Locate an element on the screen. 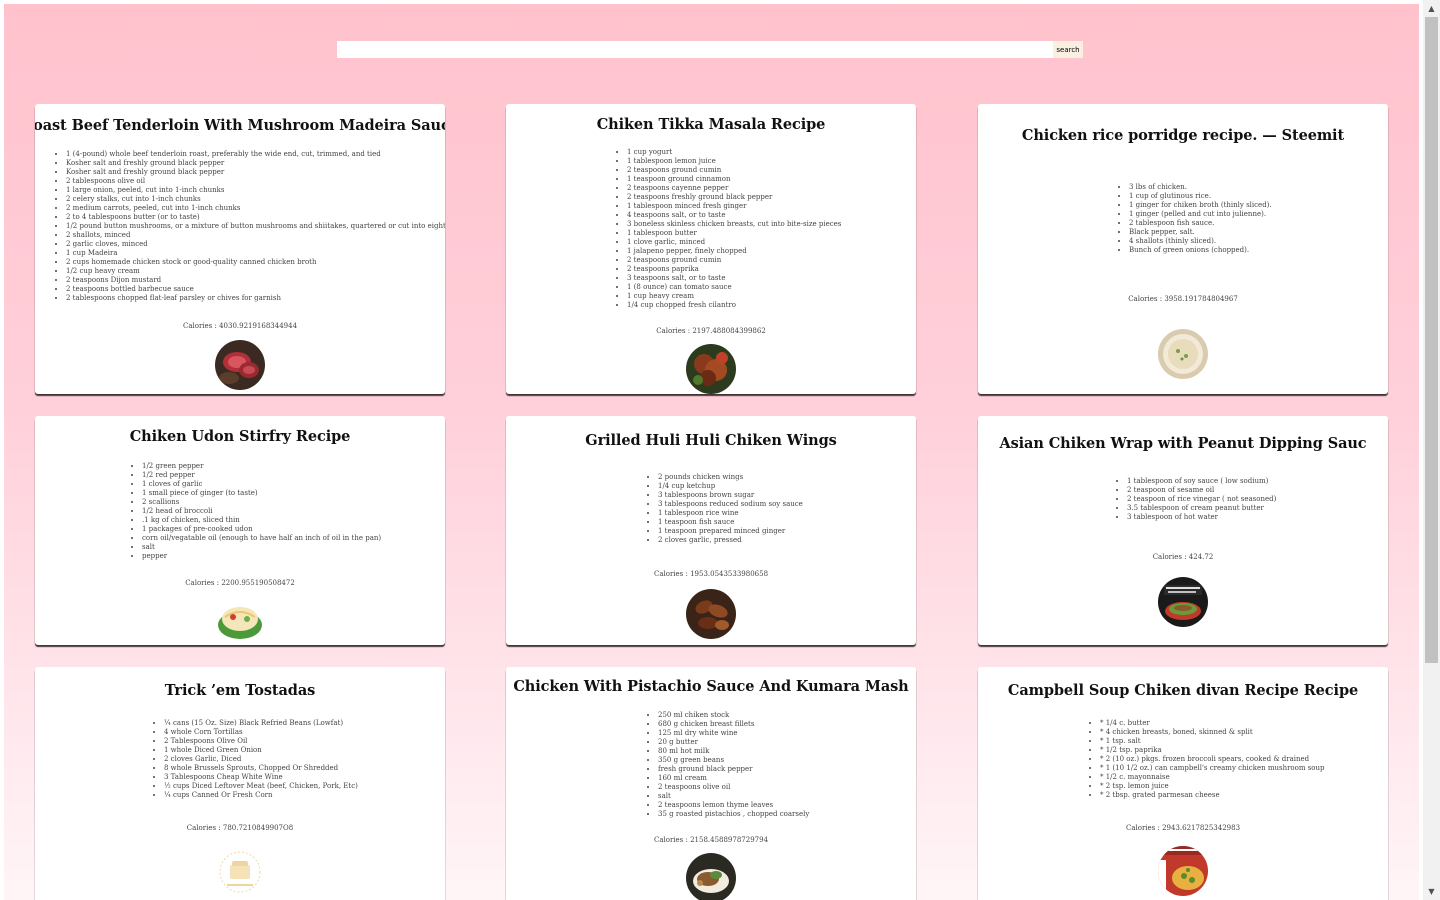 This screenshot has width=1440, height=900. ingredient-item: 1 (8 ounce) can tomato sauce is located at coordinates (734, 287).